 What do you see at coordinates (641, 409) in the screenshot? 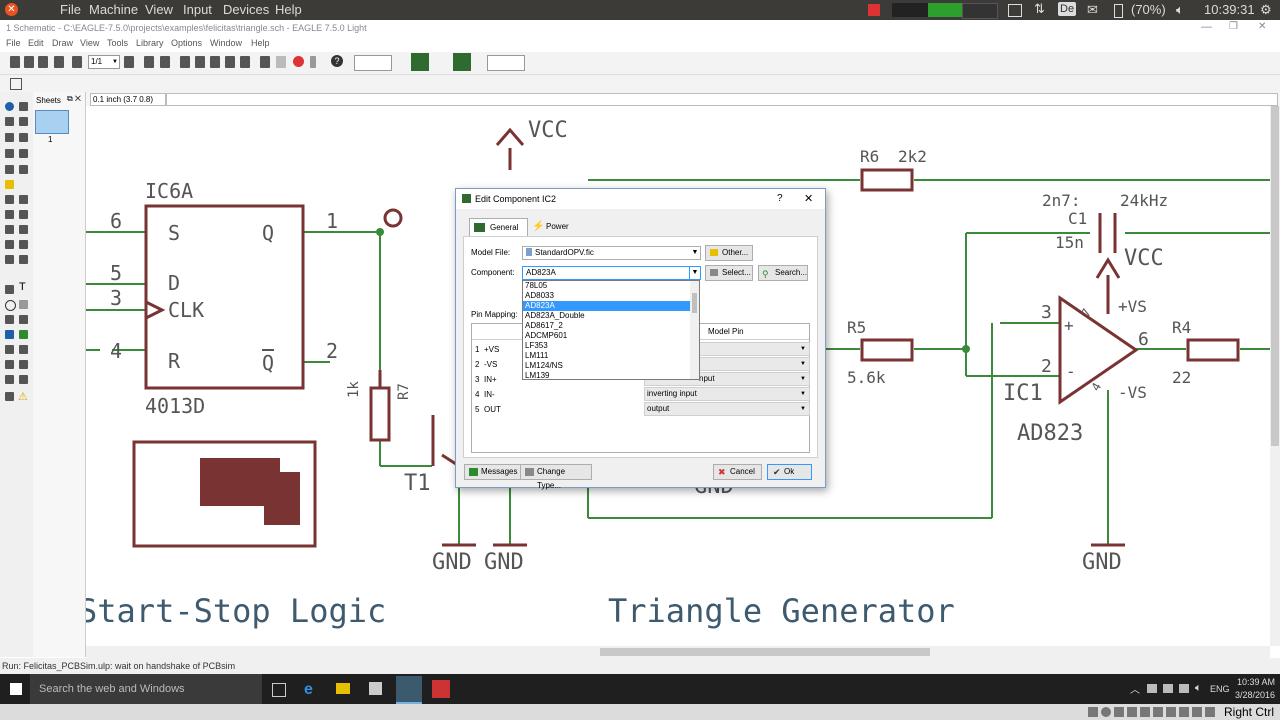
I see `table-row: 5 OUT output ▼` at bounding box center [641, 409].